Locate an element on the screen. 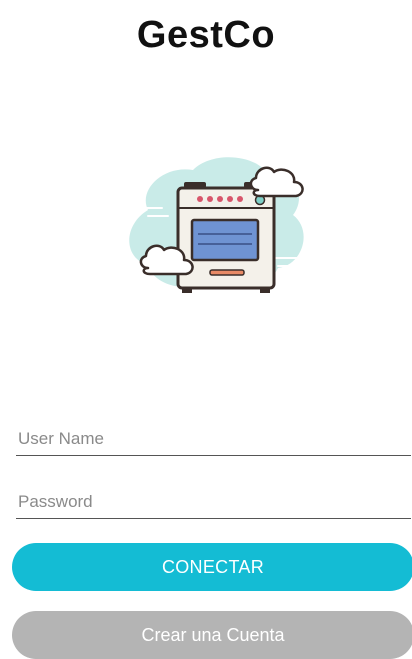  username-input is located at coordinates (208, 439).